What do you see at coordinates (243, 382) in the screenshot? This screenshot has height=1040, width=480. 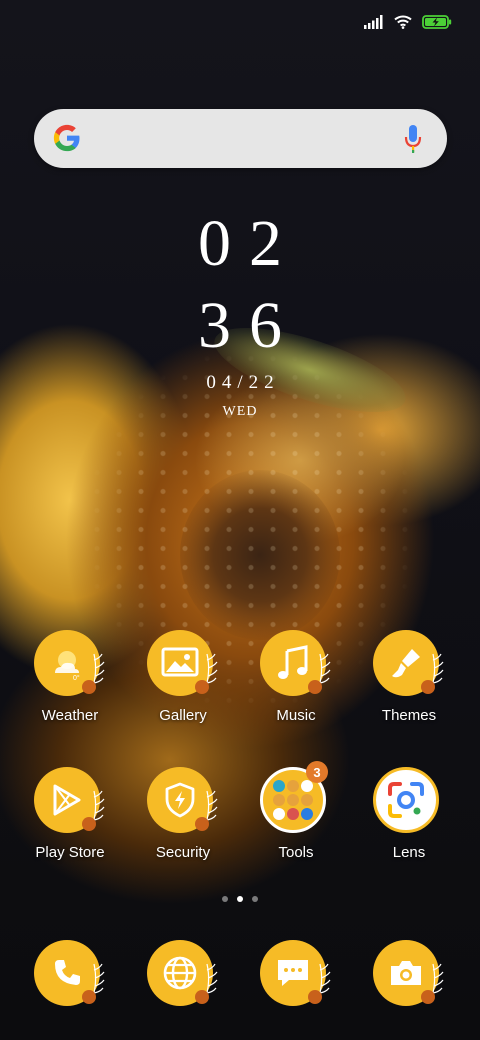 I see `clock-date: 04/22` at bounding box center [243, 382].